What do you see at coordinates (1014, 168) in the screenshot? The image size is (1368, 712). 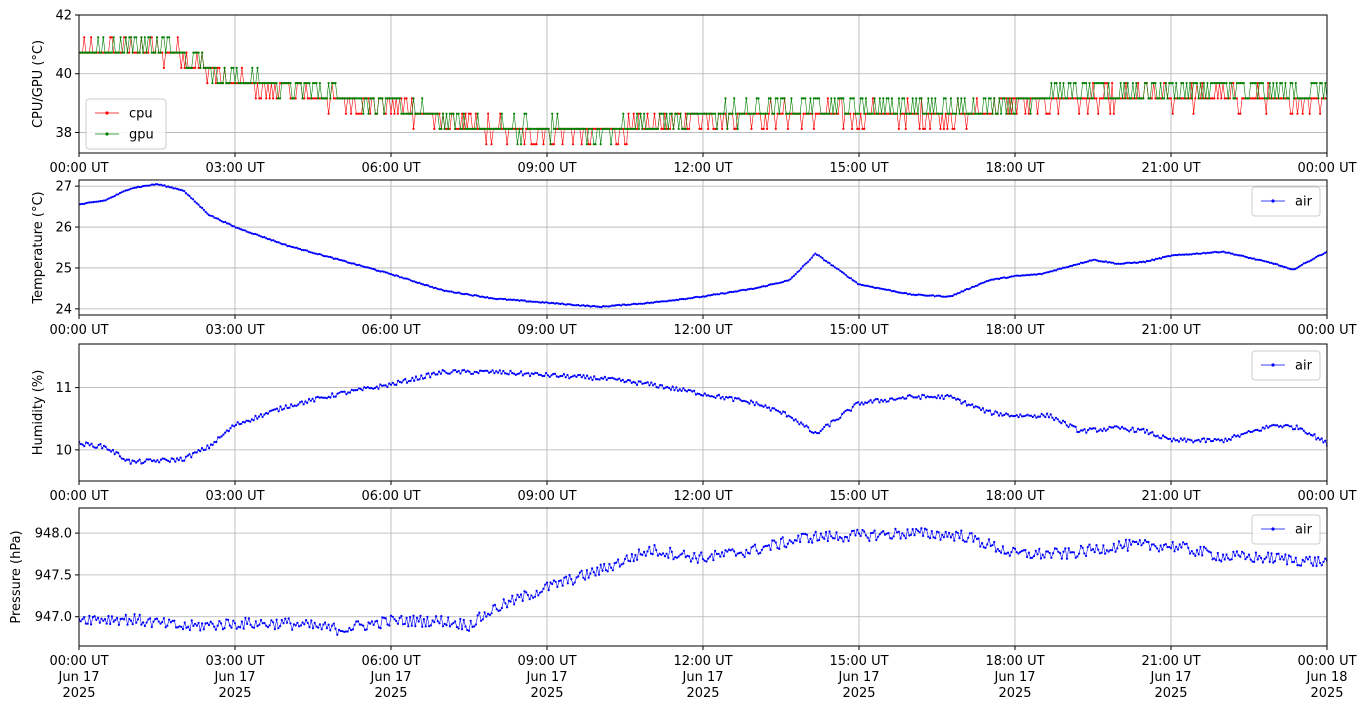 I see `x-tick-label: 18:00 UT` at bounding box center [1014, 168].